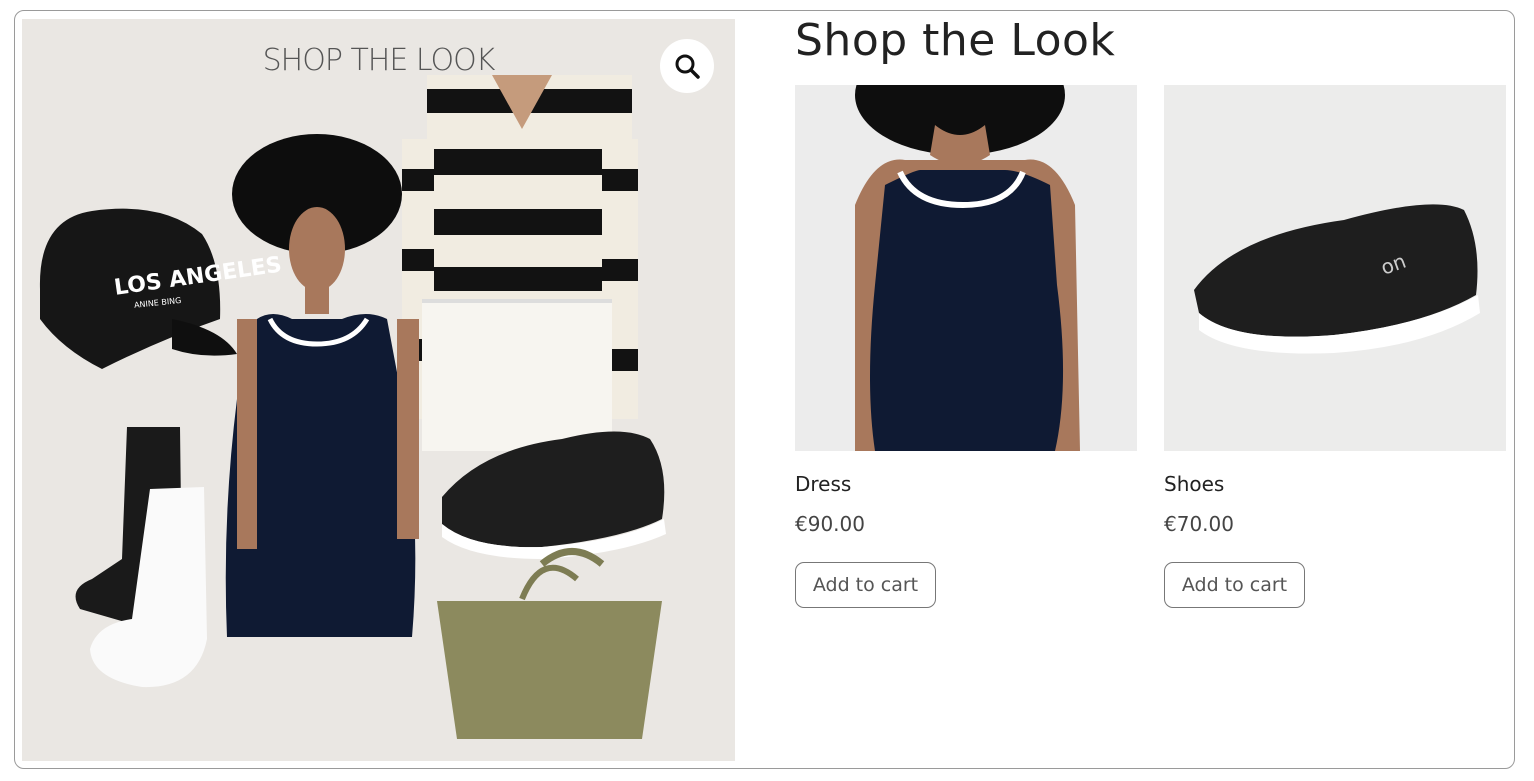  Describe the element at coordinates (141, 557) in the screenshot. I see `socks-image` at that location.